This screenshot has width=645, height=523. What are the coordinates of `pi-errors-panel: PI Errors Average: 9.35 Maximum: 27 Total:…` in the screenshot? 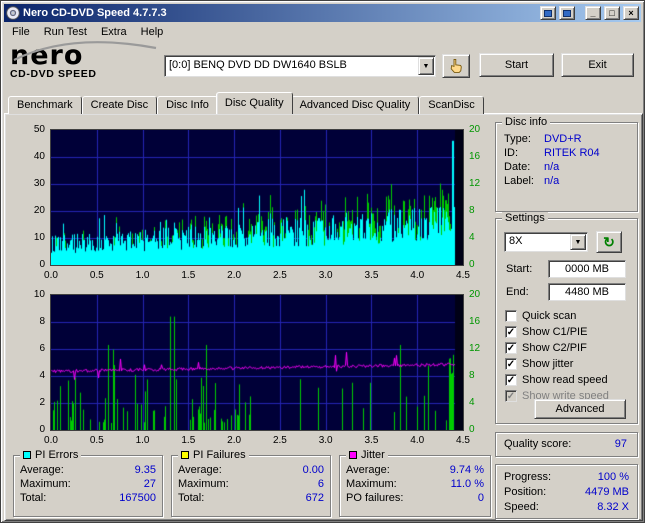 It's located at (88, 483).